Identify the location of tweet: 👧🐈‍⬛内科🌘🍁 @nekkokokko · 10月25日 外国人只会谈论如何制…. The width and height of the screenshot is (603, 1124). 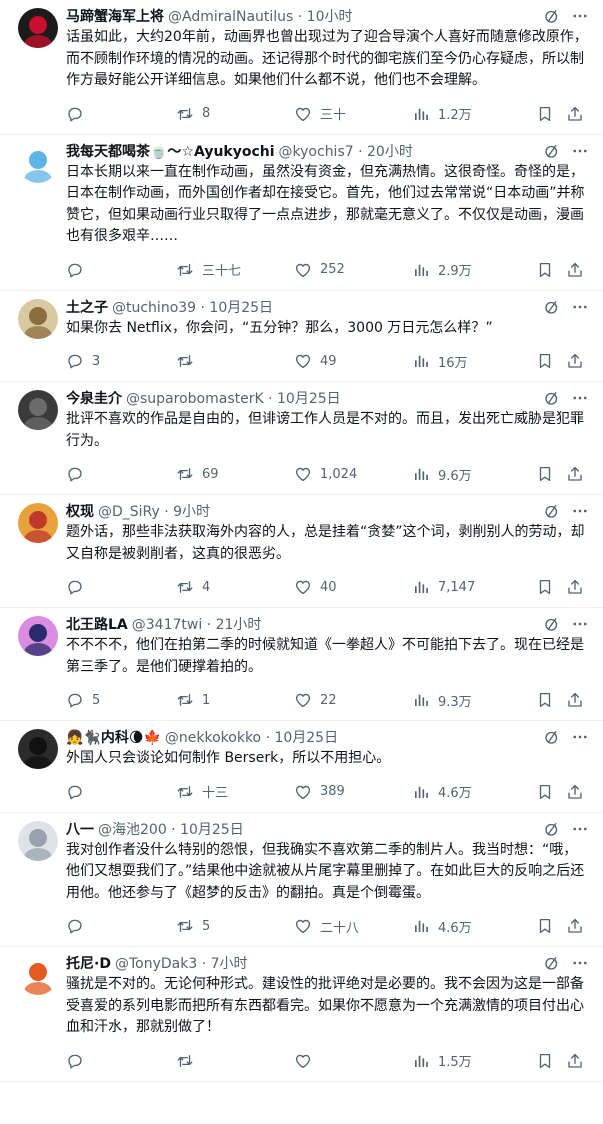
(301, 767).